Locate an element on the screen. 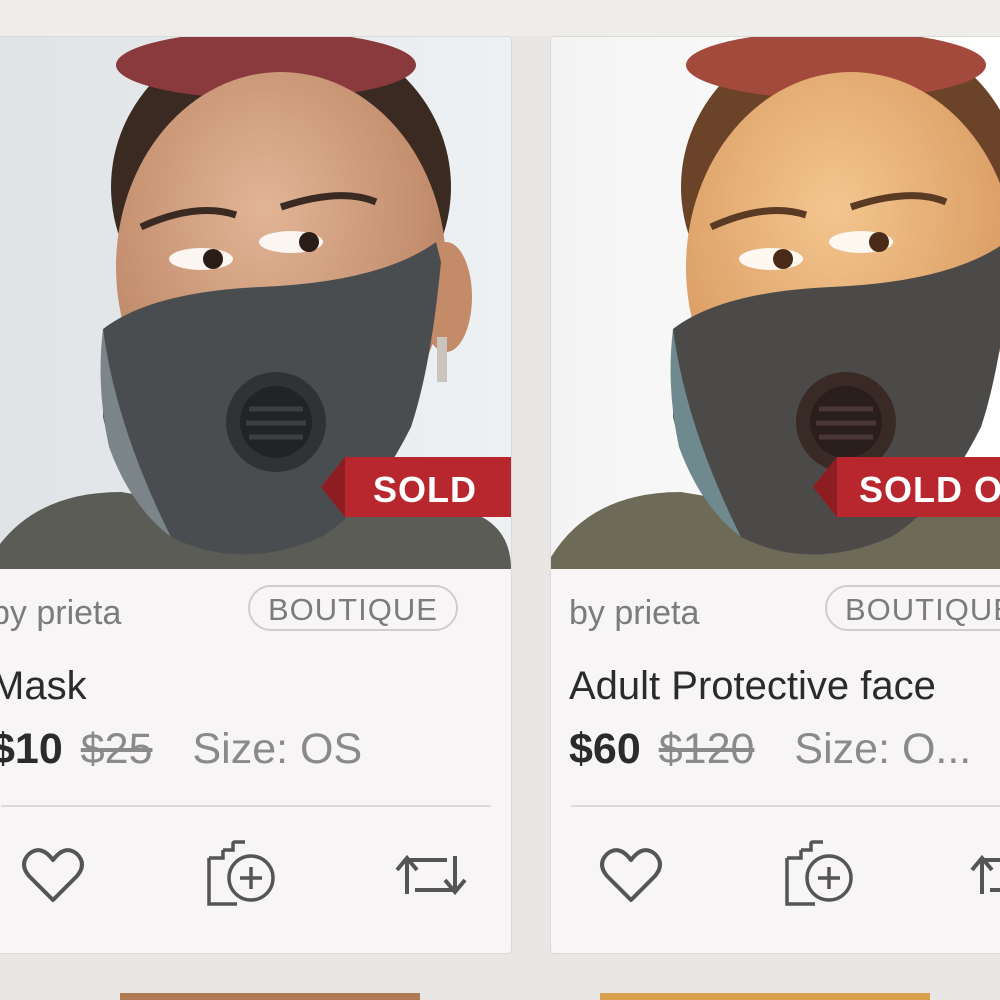 The height and width of the screenshot is (1000, 1000). top-bar is located at coordinates (500, 18).